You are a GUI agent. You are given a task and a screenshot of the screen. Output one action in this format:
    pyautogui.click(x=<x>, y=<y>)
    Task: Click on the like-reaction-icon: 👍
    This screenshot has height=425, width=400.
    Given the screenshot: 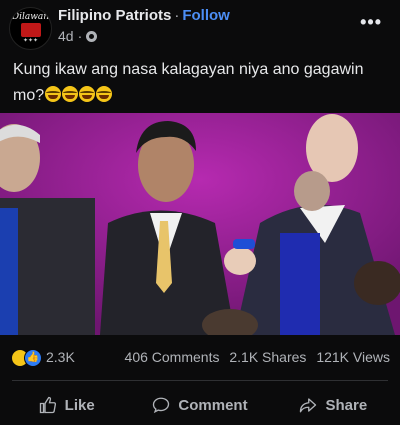 What is the action you would take?
    pyautogui.click(x=33, y=358)
    